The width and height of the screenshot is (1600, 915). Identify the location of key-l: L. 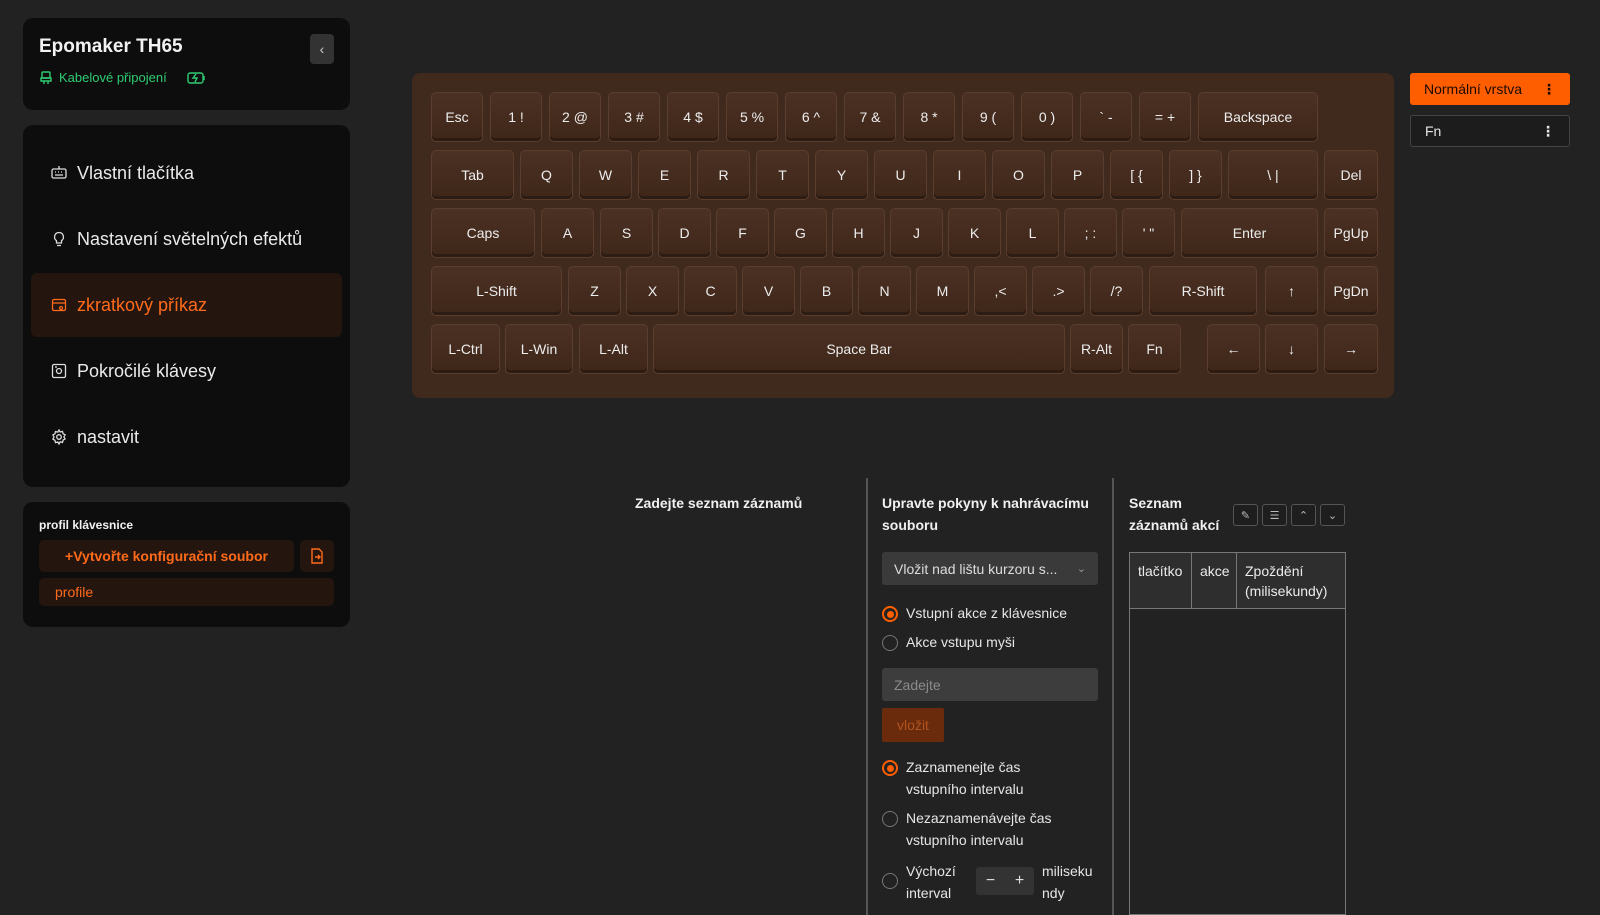
(1032, 233).